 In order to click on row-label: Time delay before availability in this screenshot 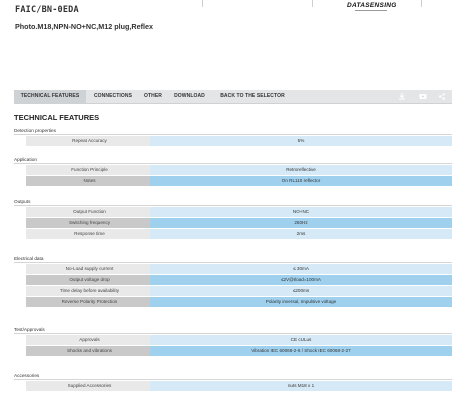, I will do `click(89, 291)`.